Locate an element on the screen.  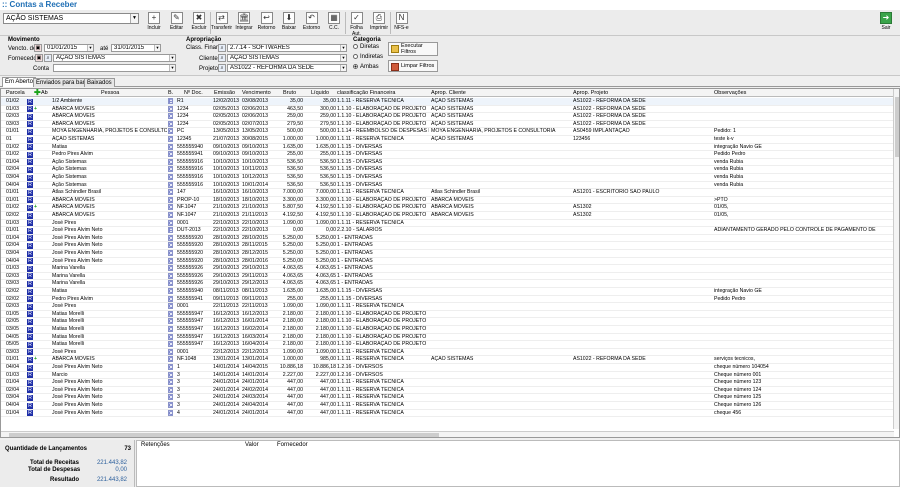
toolbar-button-7: ↶ Estorno is located at coordinates (312, 23).